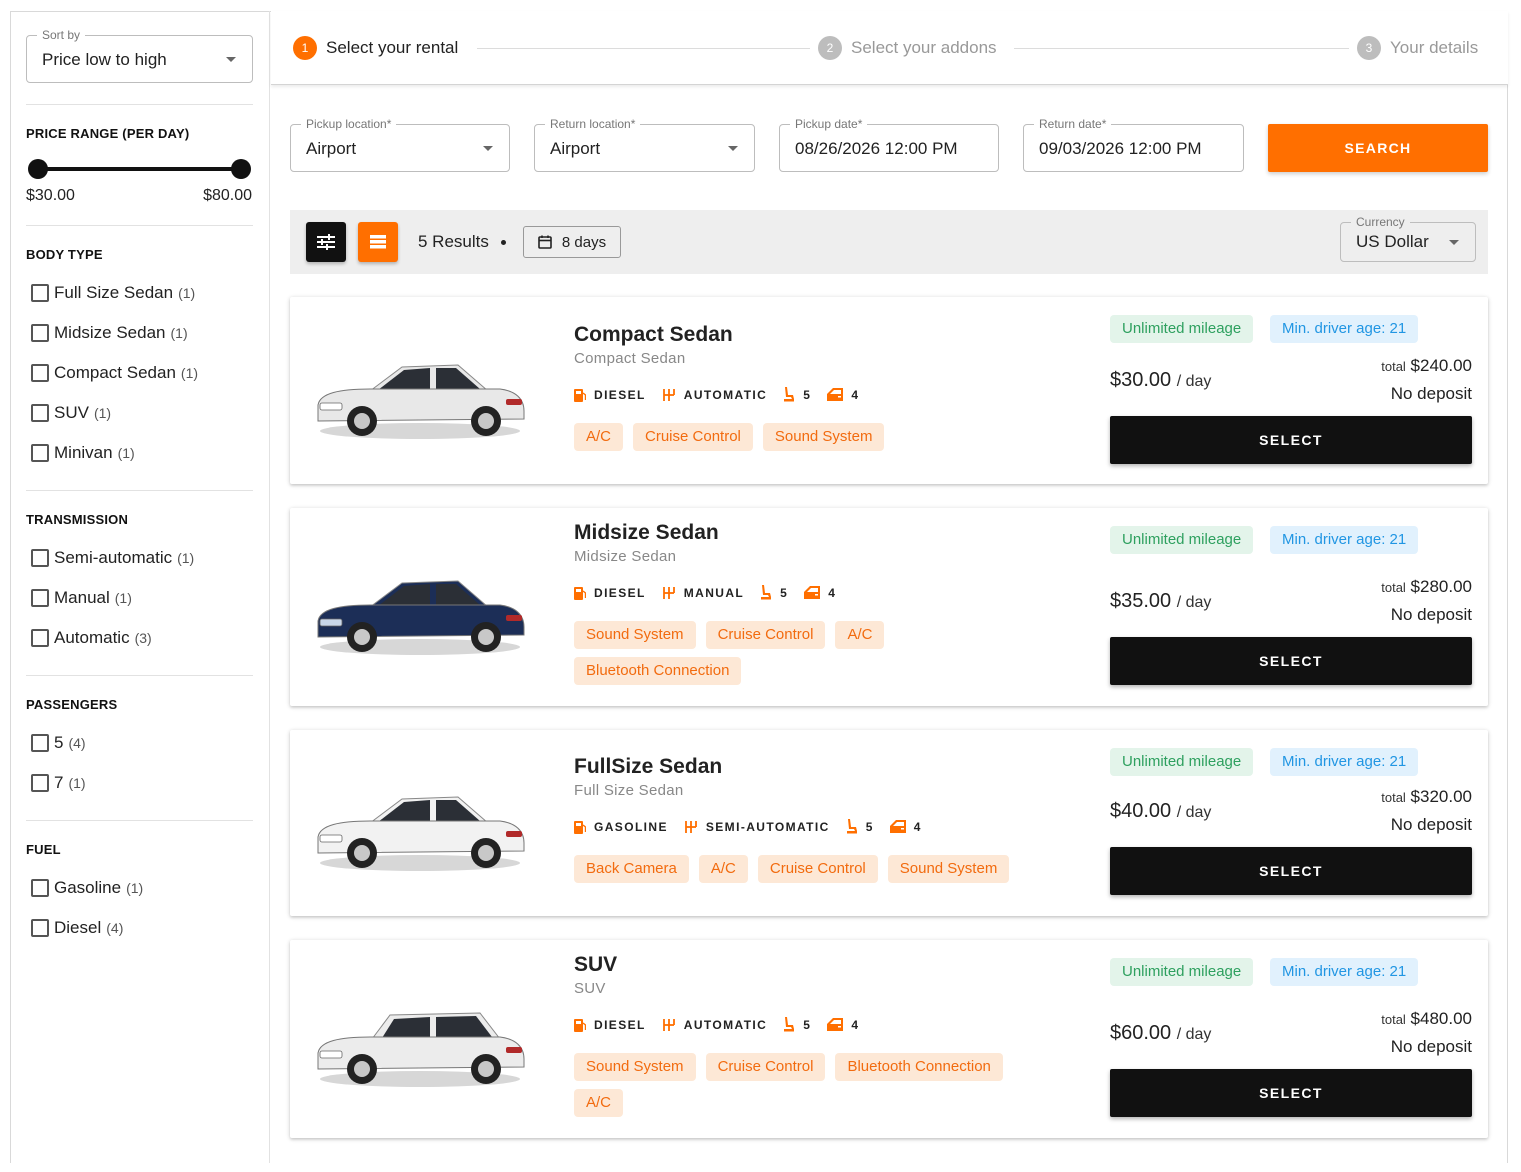  Describe the element at coordinates (907, 48) in the screenshot. I see `step-2: 2 Select your addons` at that location.